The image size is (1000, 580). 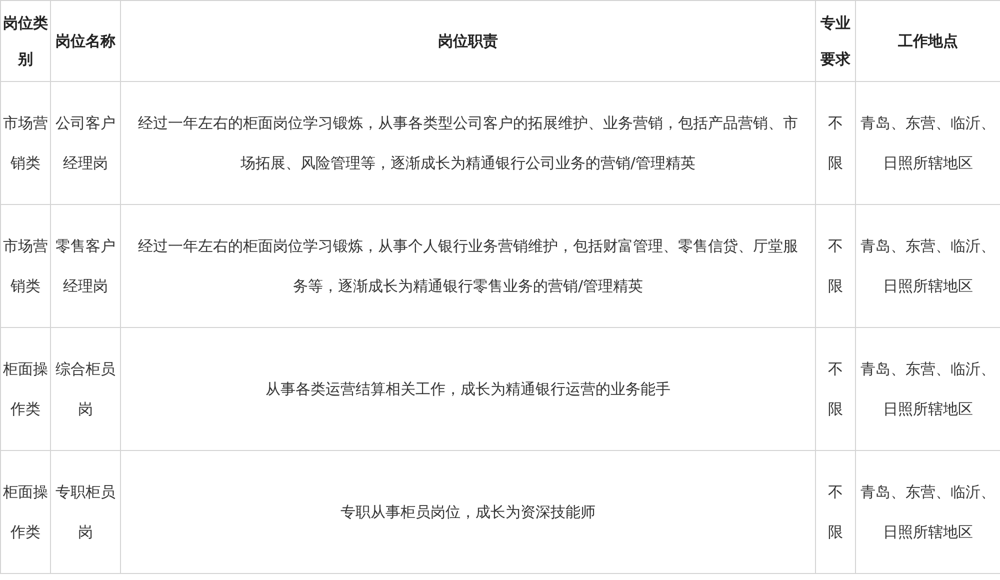 What do you see at coordinates (25, 41) in the screenshot?
I see `column-header: 岗位类别` at bounding box center [25, 41].